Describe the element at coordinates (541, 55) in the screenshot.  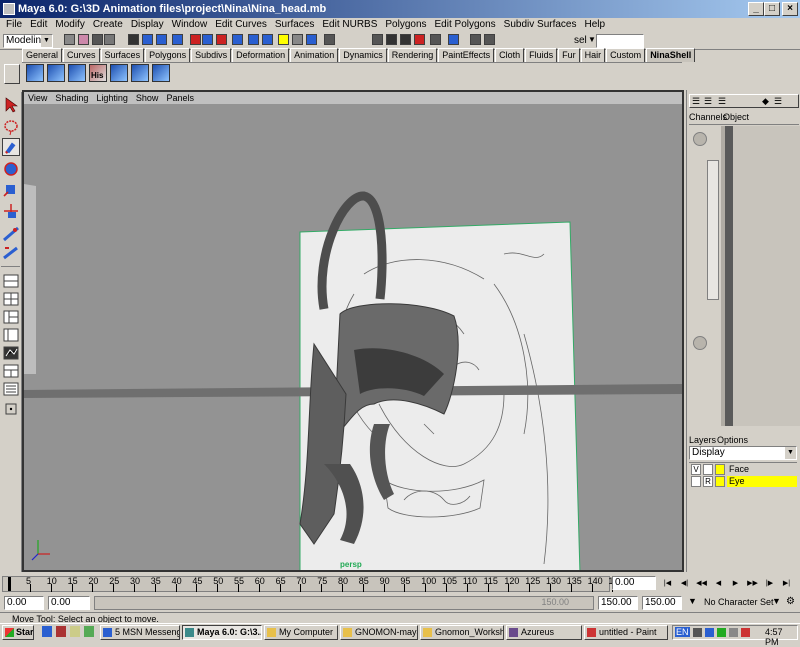
I see `shelf-tab-fluids: Fluids` at that location.